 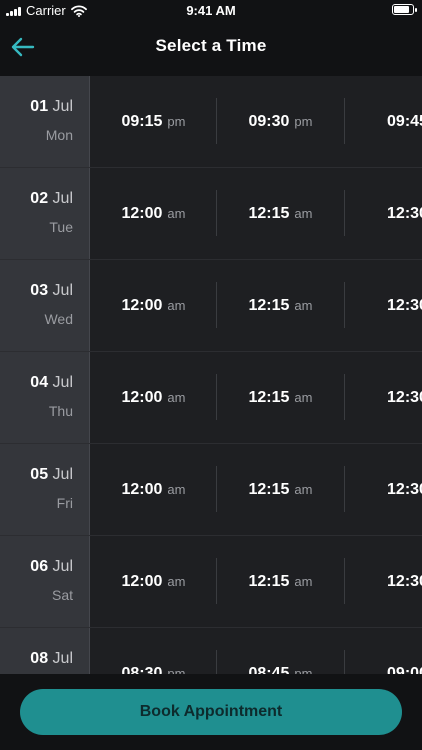 I want to click on time-slot: 09:30 pm, so click(x=280, y=121).